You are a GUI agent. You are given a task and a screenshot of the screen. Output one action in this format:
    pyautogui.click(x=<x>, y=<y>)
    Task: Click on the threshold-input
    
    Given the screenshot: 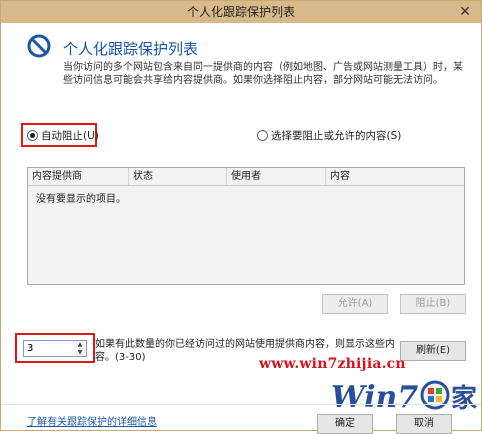 What is the action you would take?
    pyautogui.click(x=49, y=348)
    